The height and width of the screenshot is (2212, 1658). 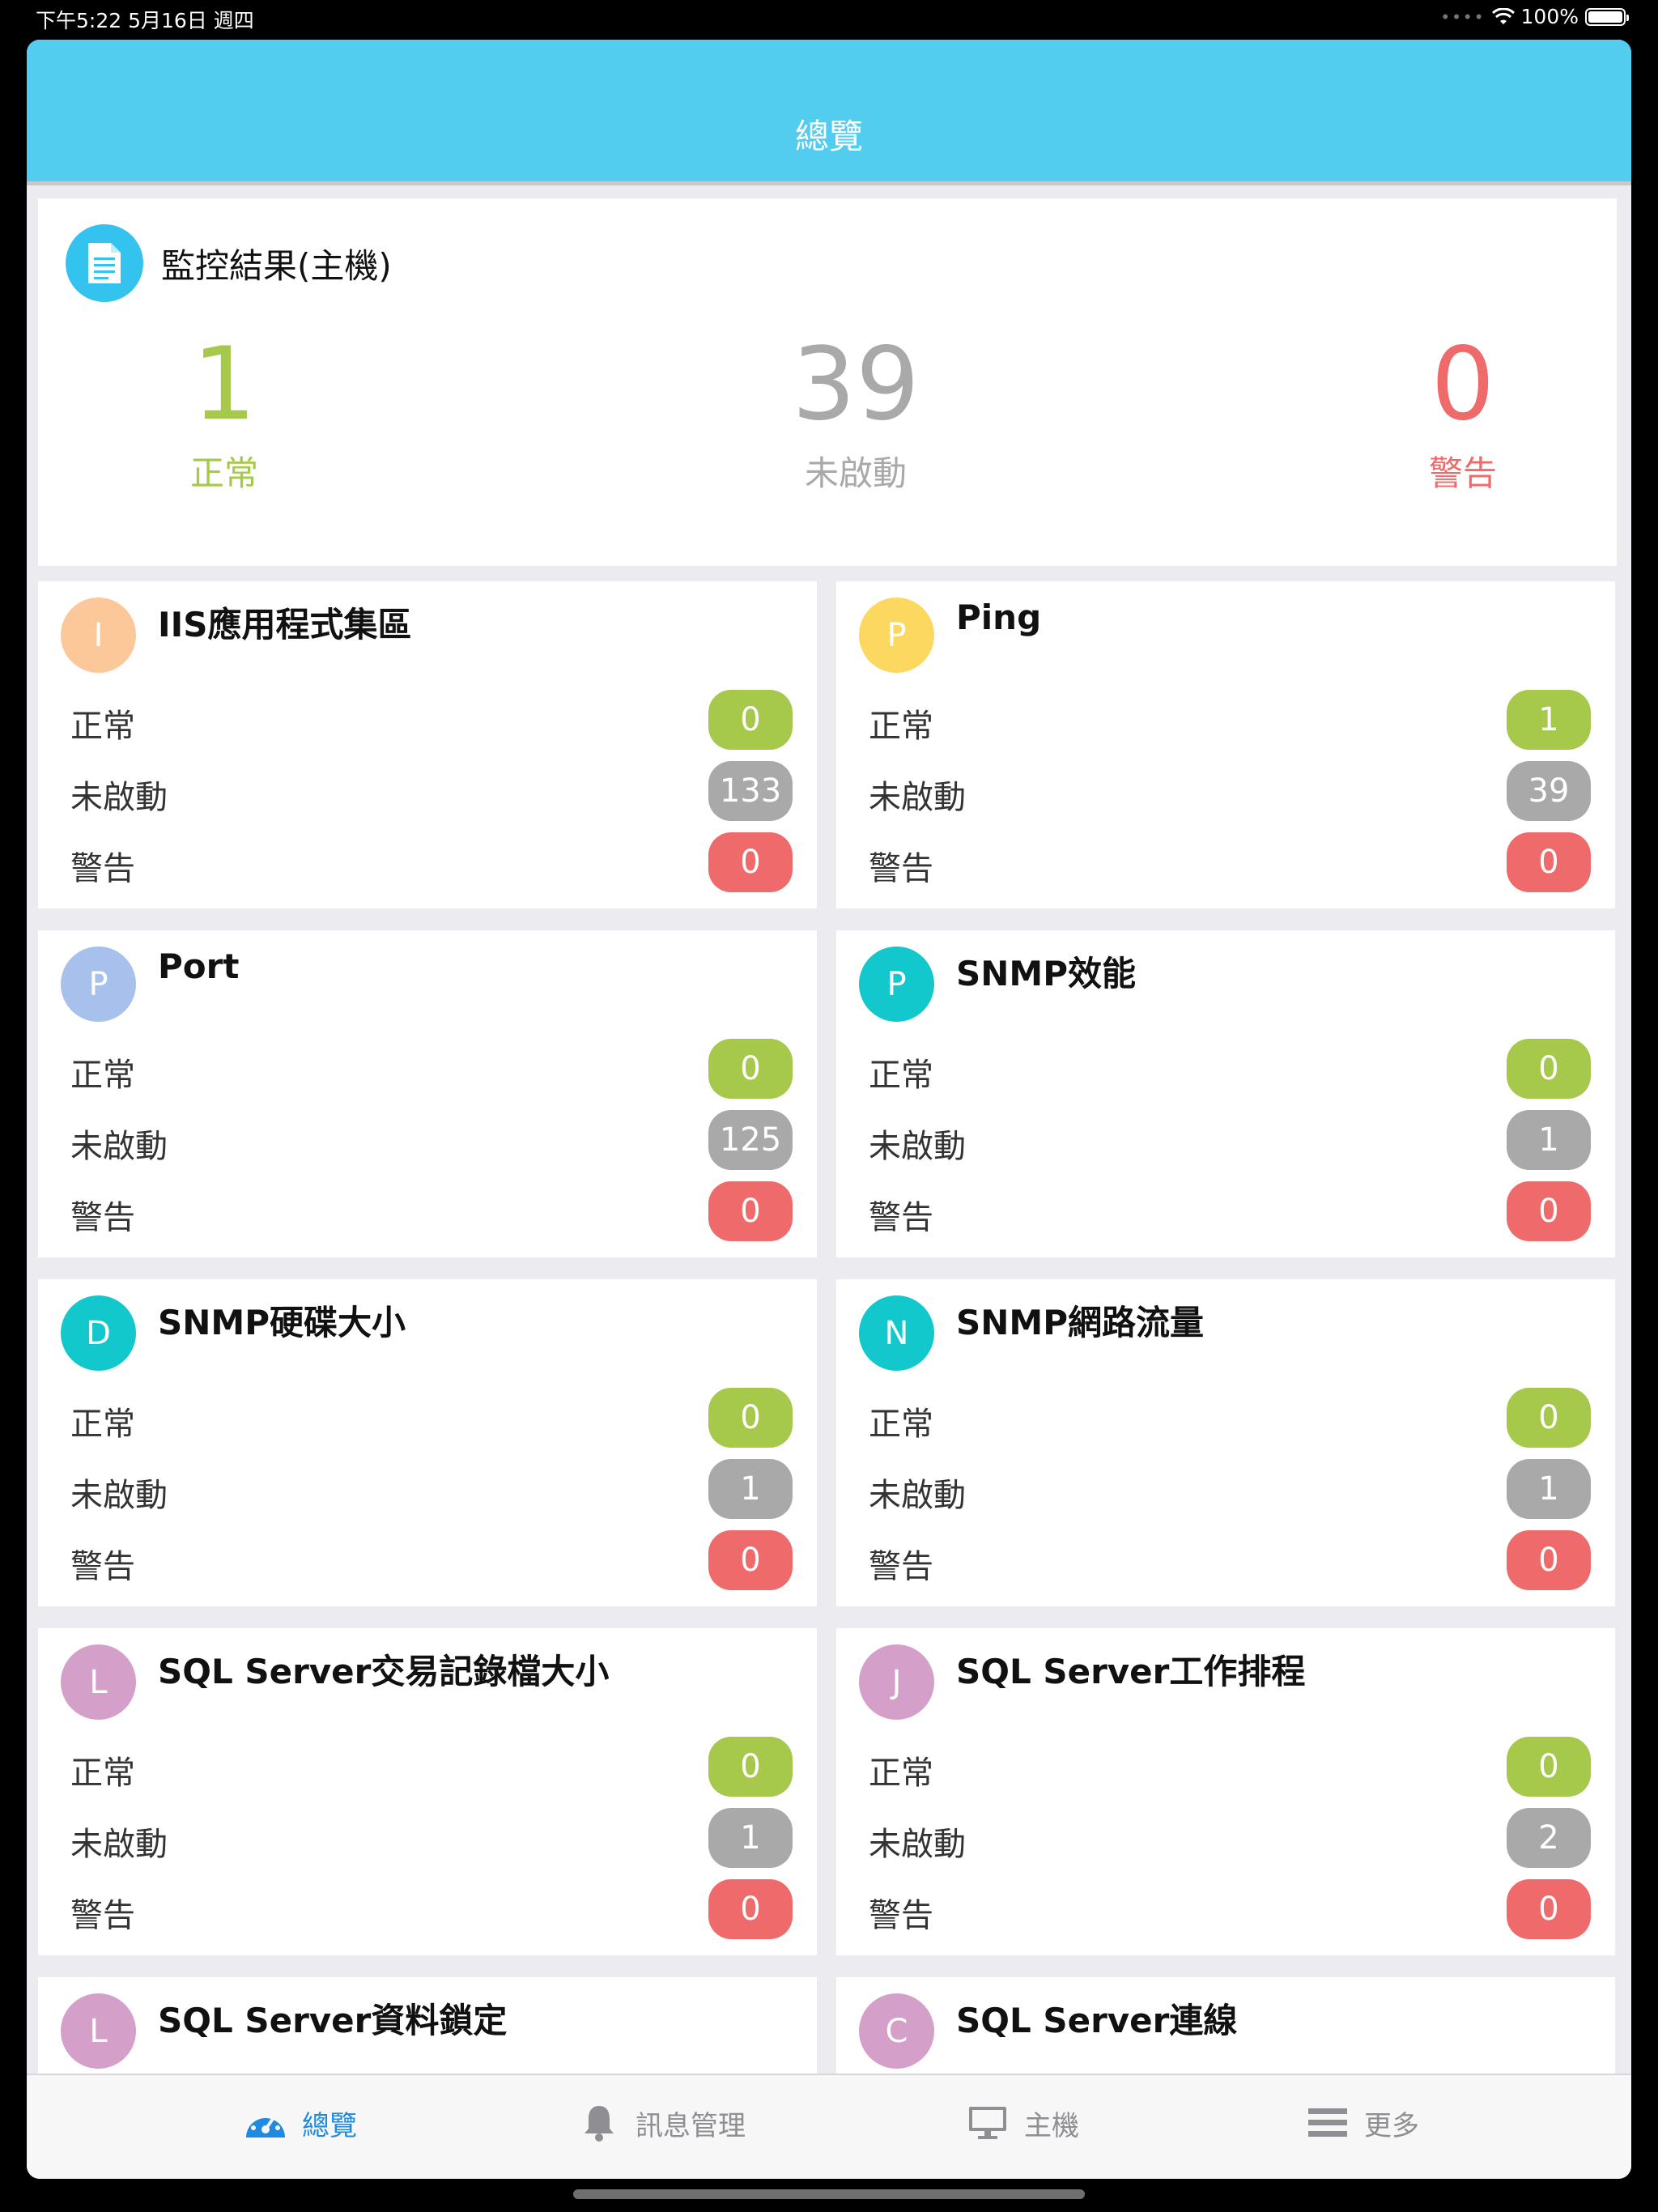 What do you see at coordinates (1080, 1322) in the screenshot?
I see `card-title: SNMP網路流量` at bounding box center [1080, 1322].